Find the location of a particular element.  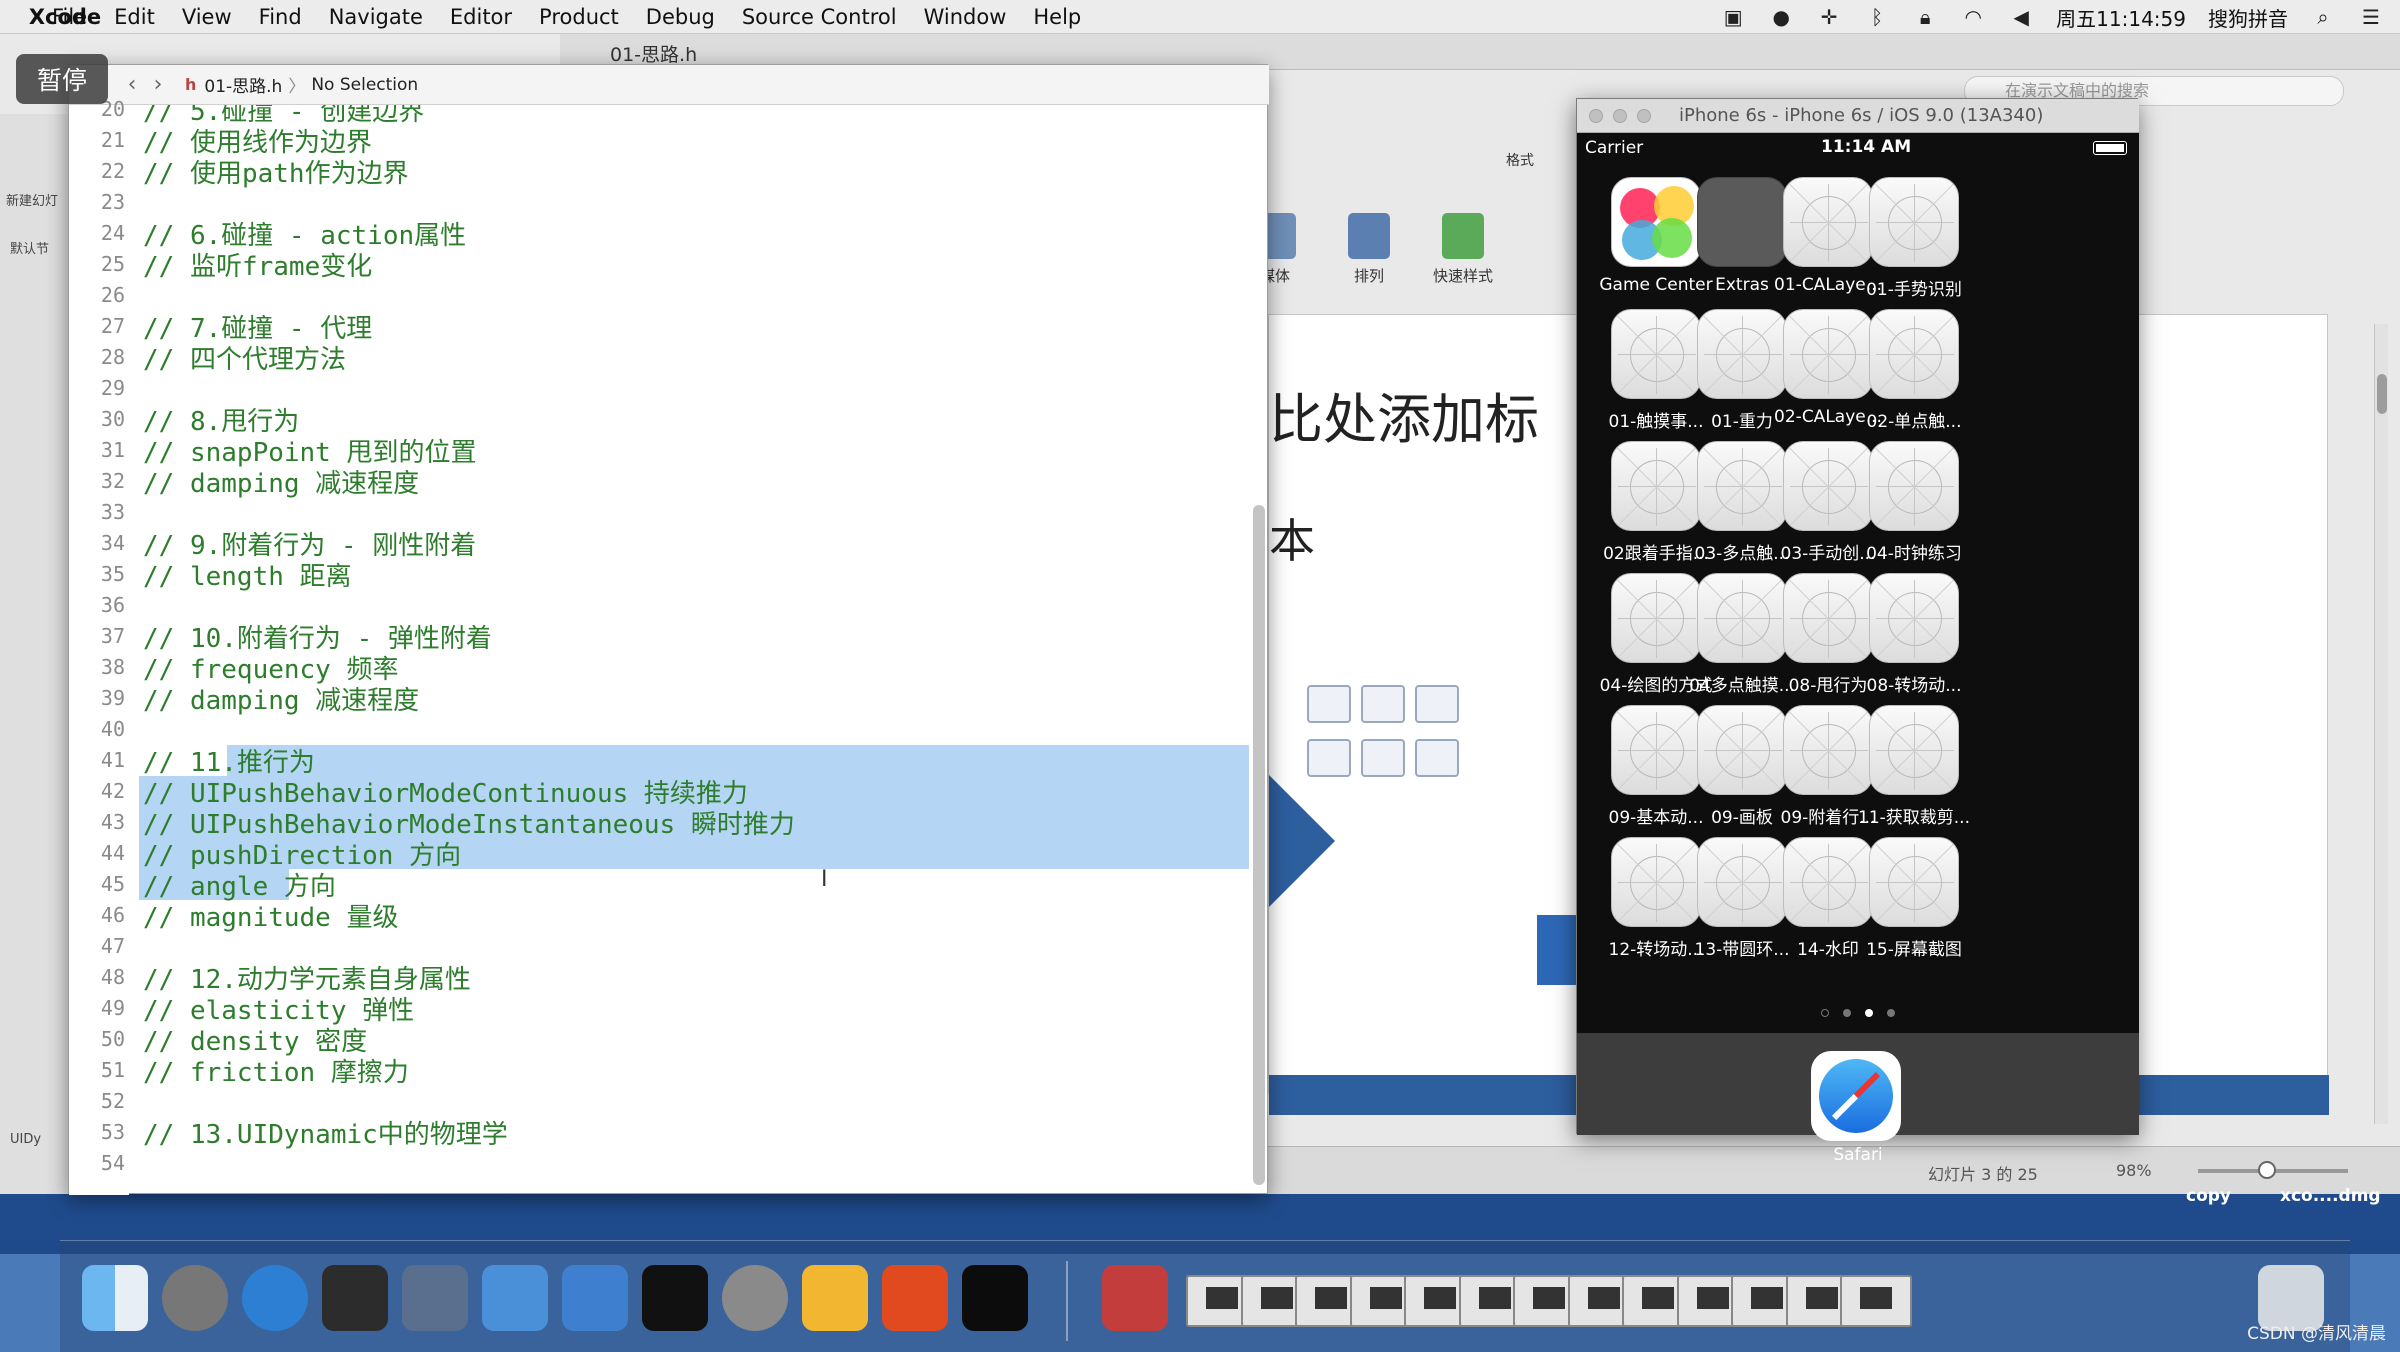

menu-debug: Debug is located at coordinates (680, 17).